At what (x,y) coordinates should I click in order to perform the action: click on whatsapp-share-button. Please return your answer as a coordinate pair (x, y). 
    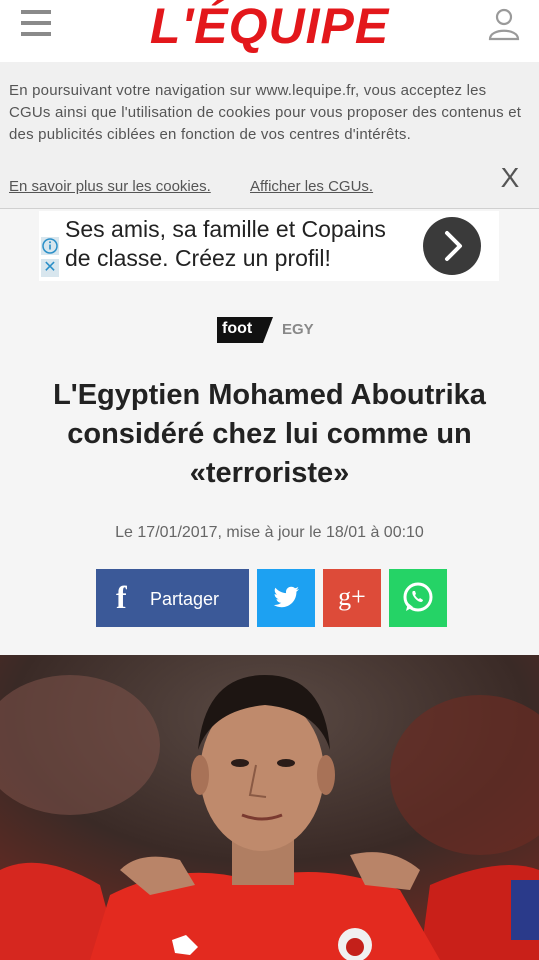
    Looking at the image, I should click on (418, 598).